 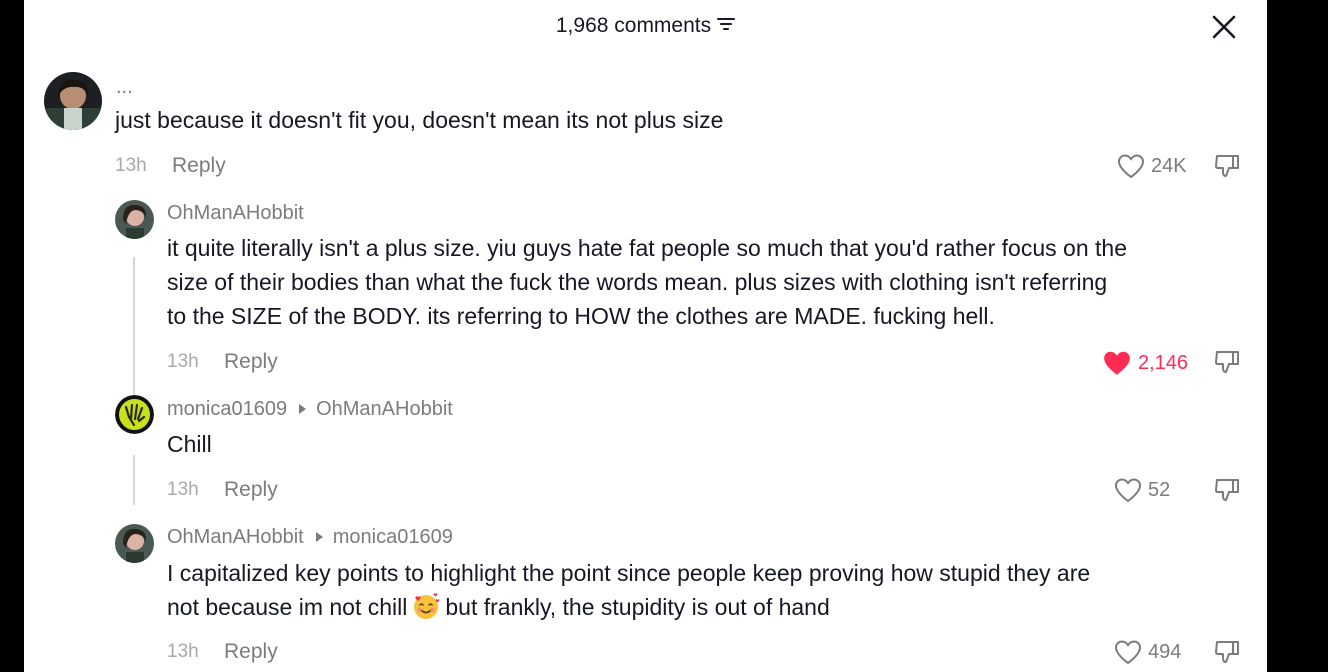 I want to click on like-count: 494, so click(x=1165, y=651).